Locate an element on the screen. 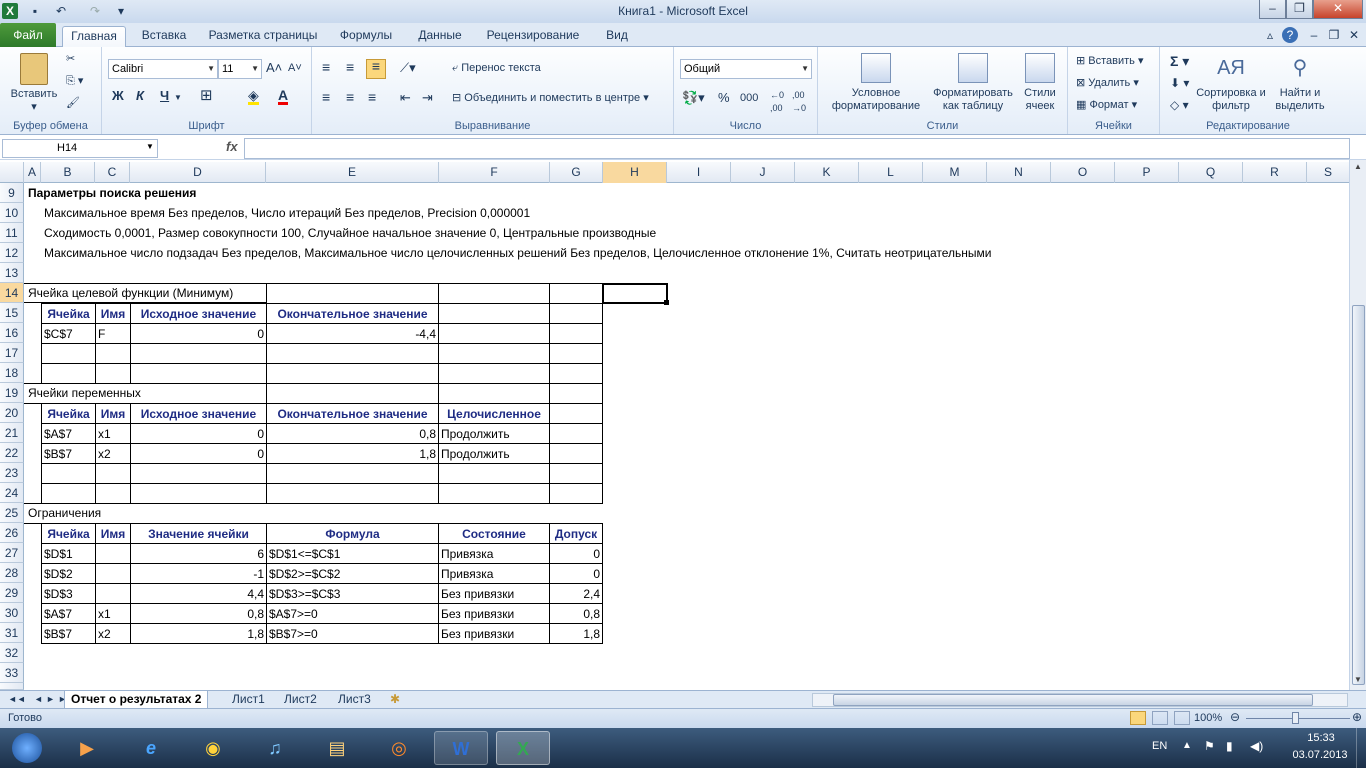 Image resolution: width=1366 pixels, height=773 pixels. page-break-view-icon is located at coordinates (1182, 718).